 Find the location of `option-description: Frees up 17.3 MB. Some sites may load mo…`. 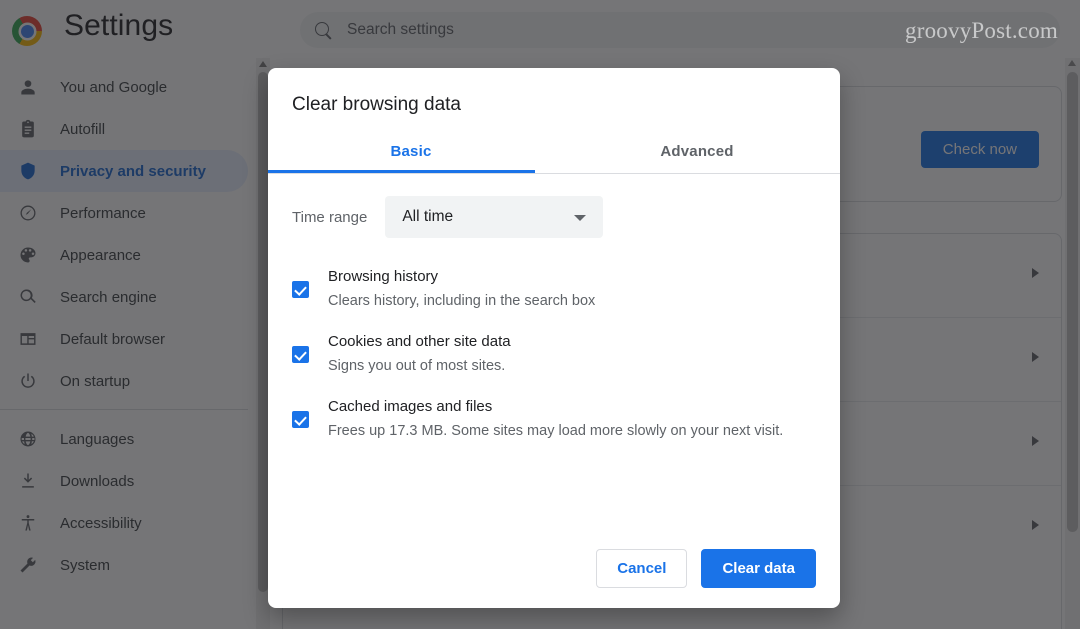

option-description: Frees up 17.3 MB. Some sites may load mo… is located at coordinates (556, 431).